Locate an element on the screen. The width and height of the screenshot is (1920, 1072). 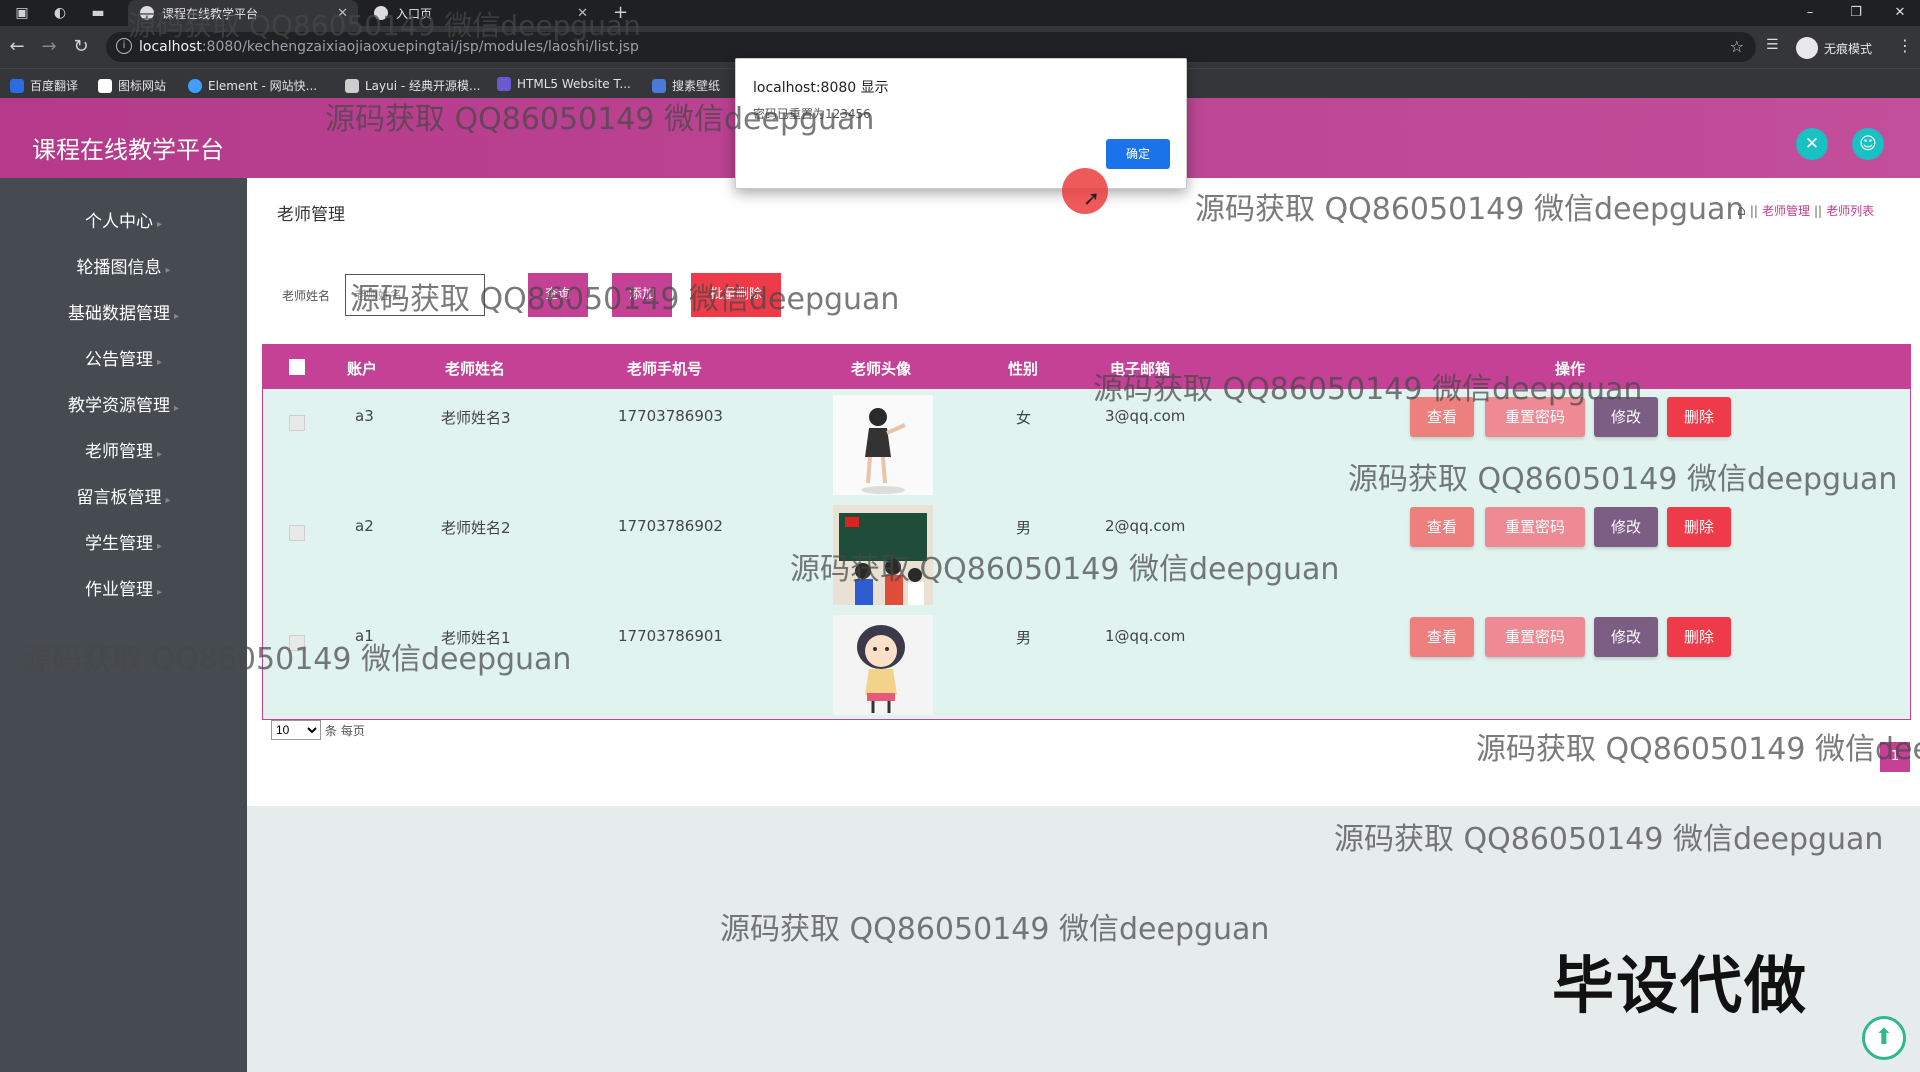
tab-entry: 入口页 ✕ is located at coordinates (480, 13).